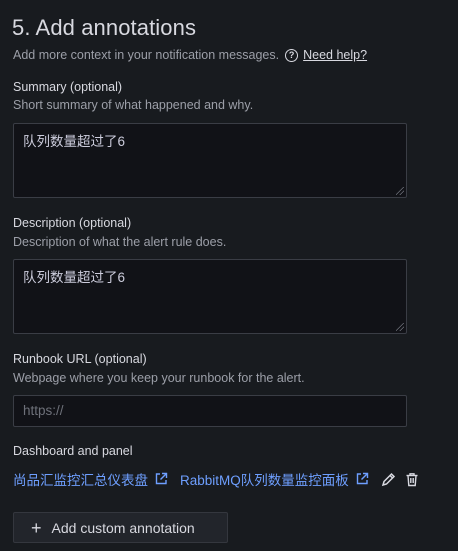 This screenshot has width=458, height=551. Describe the element at coordinates (210, 160) in the screenshot. I see `summary-textarea: 队列数量超过了6` at that location.